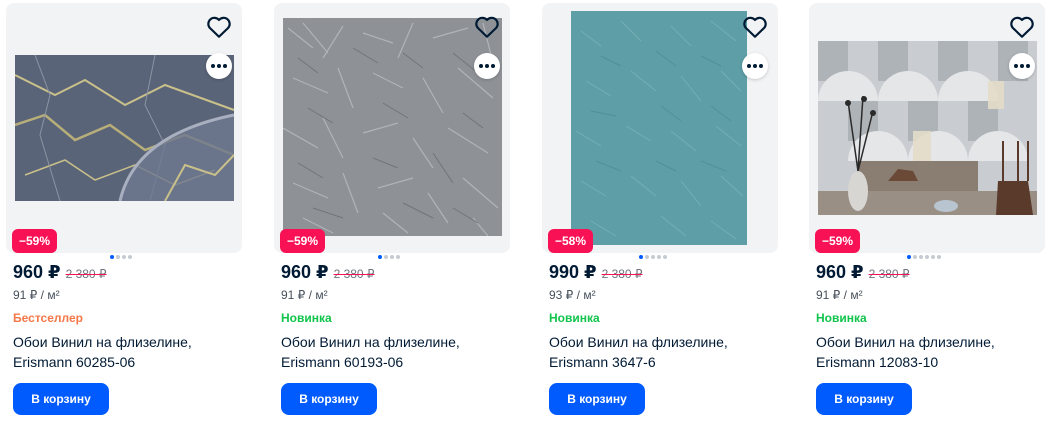 The height and width of the screenshot is (422, 1048). Describe the element at coordinates (664, 352) in the screenshot. I see `product-title: Обои Винил на флизелине, Erismann 3647-6` at that location.